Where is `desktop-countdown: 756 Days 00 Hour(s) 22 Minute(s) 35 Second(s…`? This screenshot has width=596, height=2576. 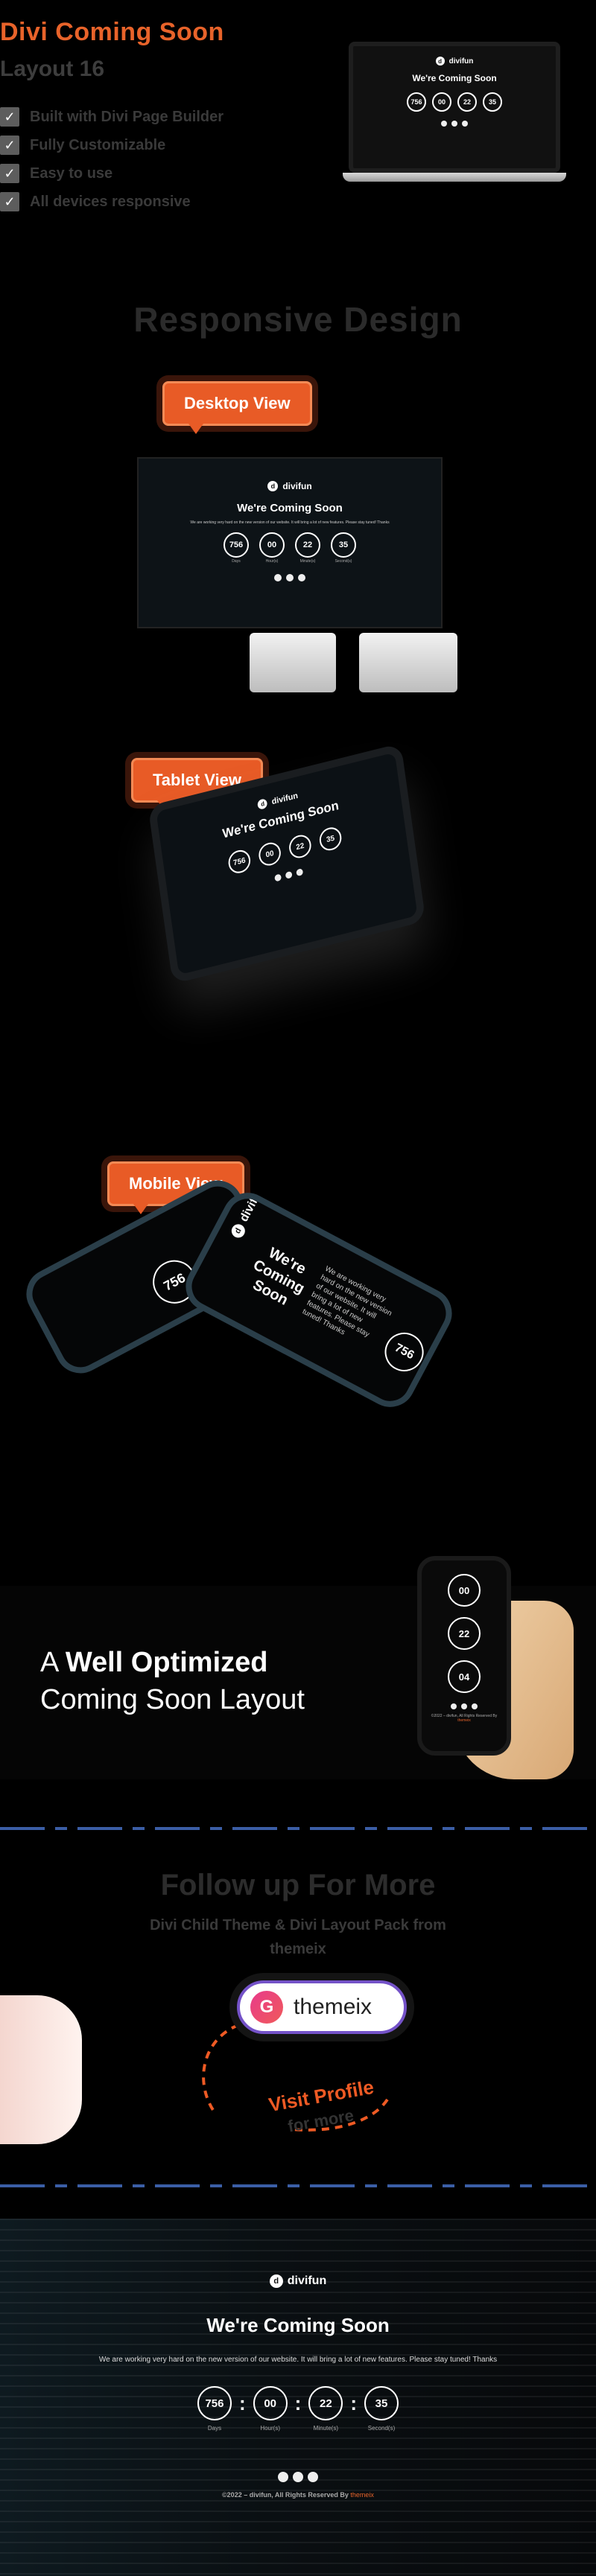
desktop-countdown: 756 Days 00 Hour(s) 22 Minute(s) 35 Second(s… is located at coordinates (290, 548).